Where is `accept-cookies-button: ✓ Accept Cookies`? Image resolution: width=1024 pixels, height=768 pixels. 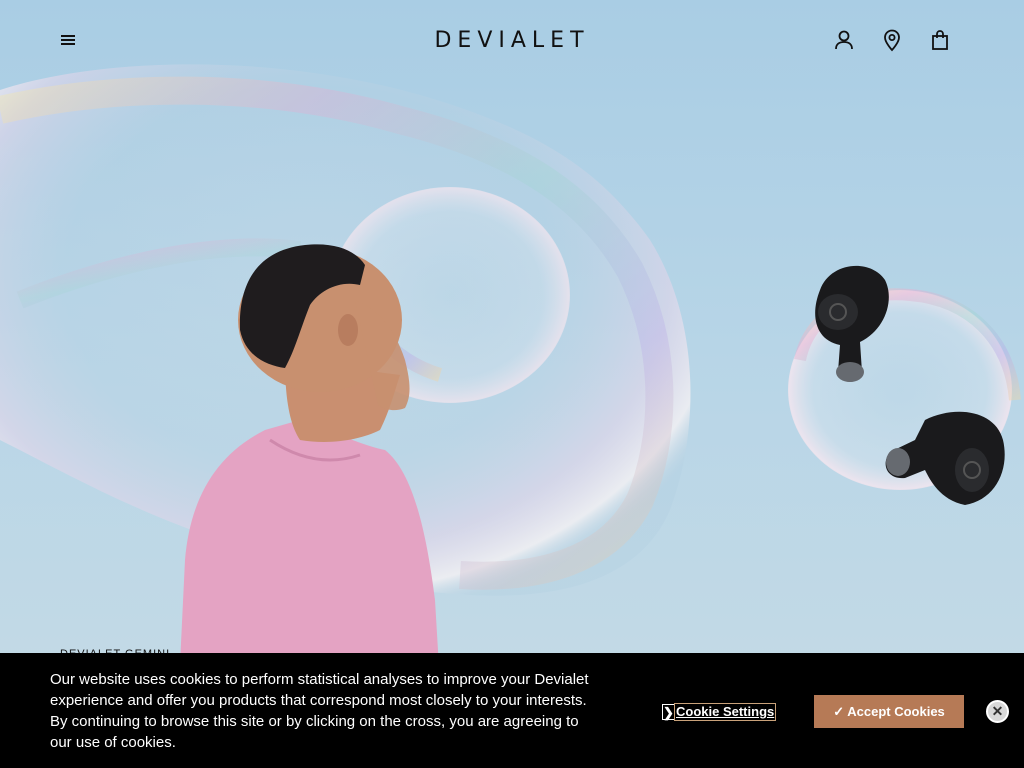
accept-cookies-button: ✓ Accept Cookies is located at coordinates (889, 711).